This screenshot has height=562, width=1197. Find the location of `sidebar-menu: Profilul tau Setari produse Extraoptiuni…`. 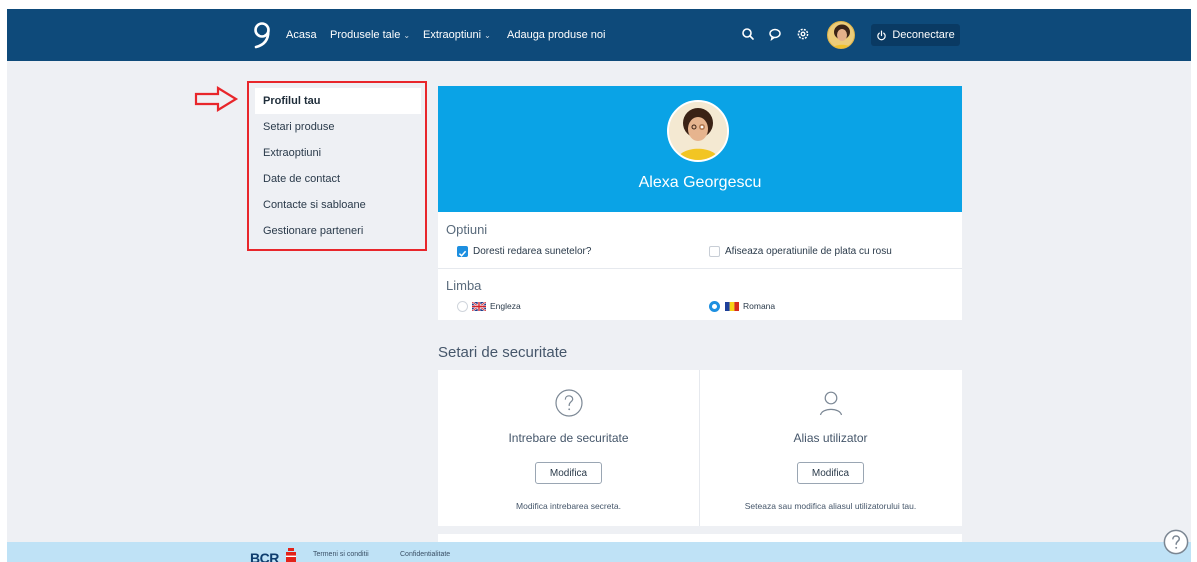

sidebar-menu: Profilul tau Setari produse Extraoptiuni… is located at coordinates (337, 166).